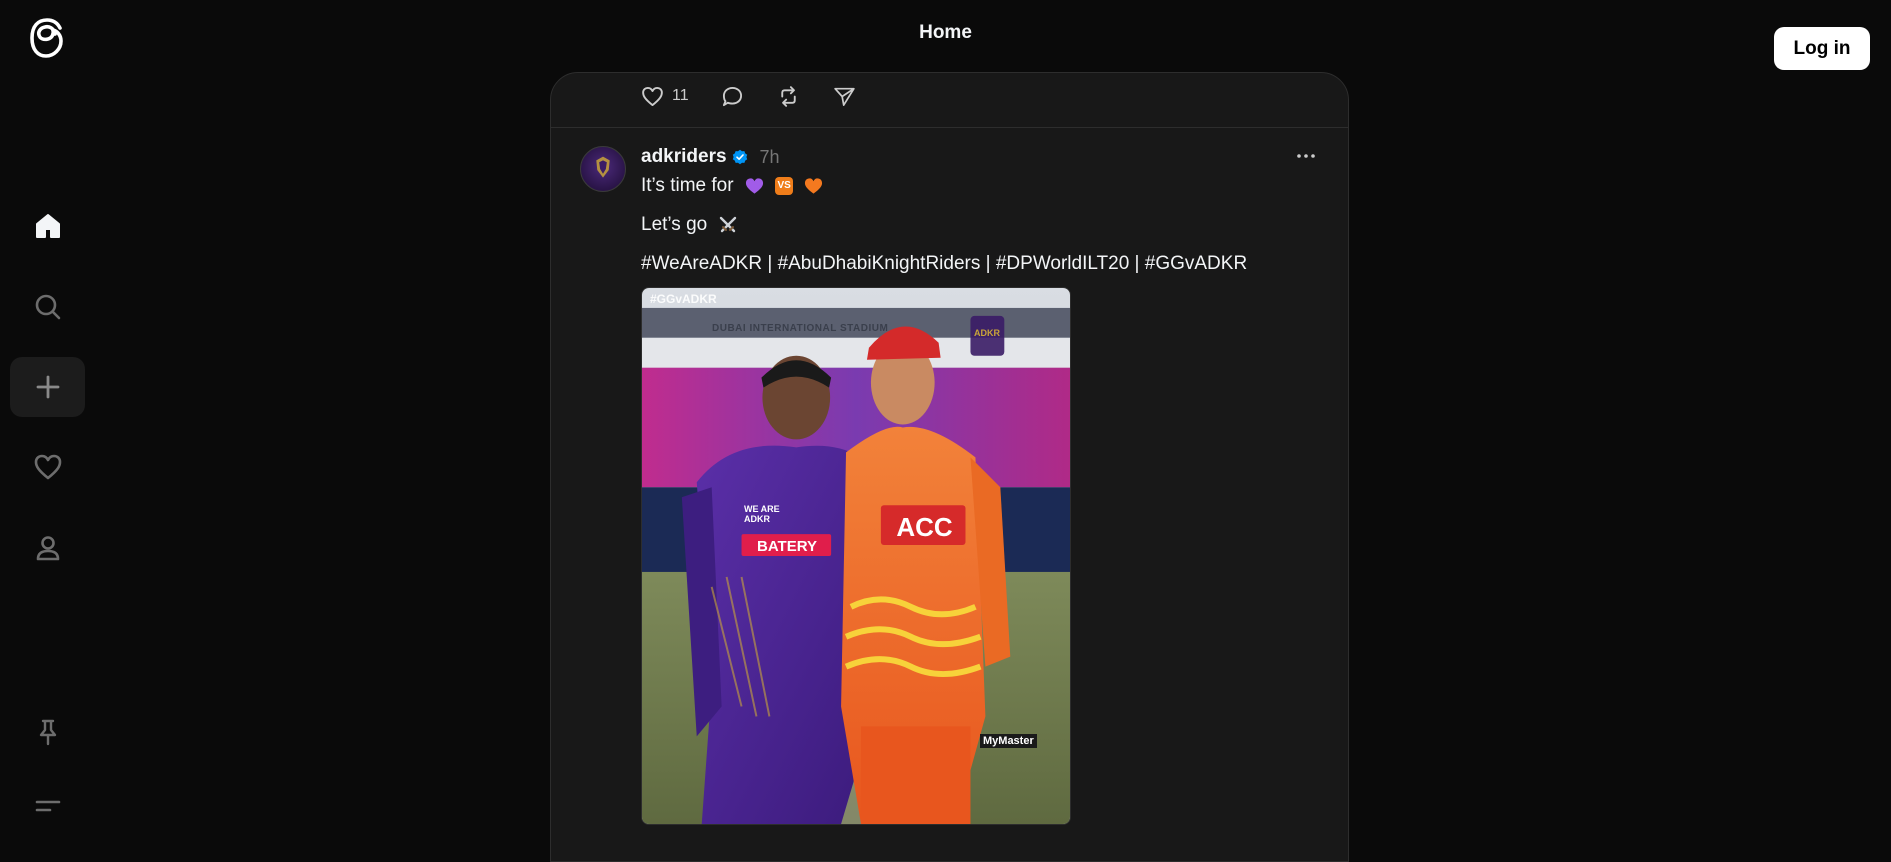  I want to click on repost-icon, so click(788, 96).